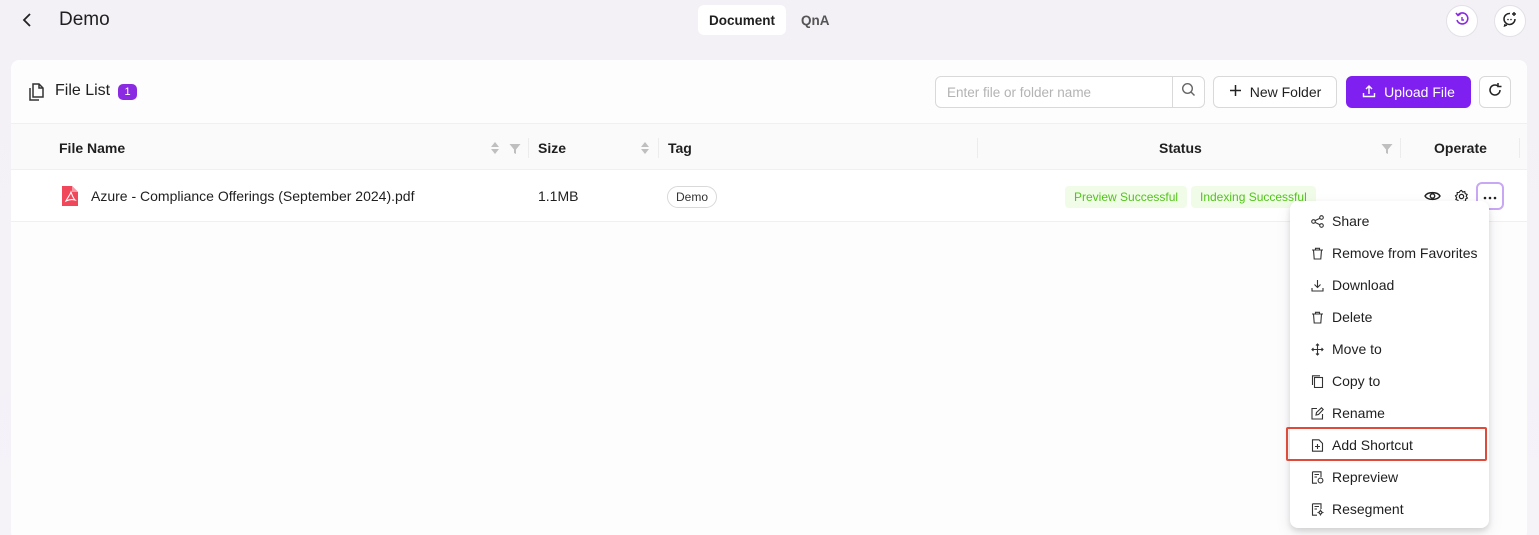  Describe the element at coordinates (1389, 317) in the screenshot. I see `menu-item-delete: Delete` at that location.